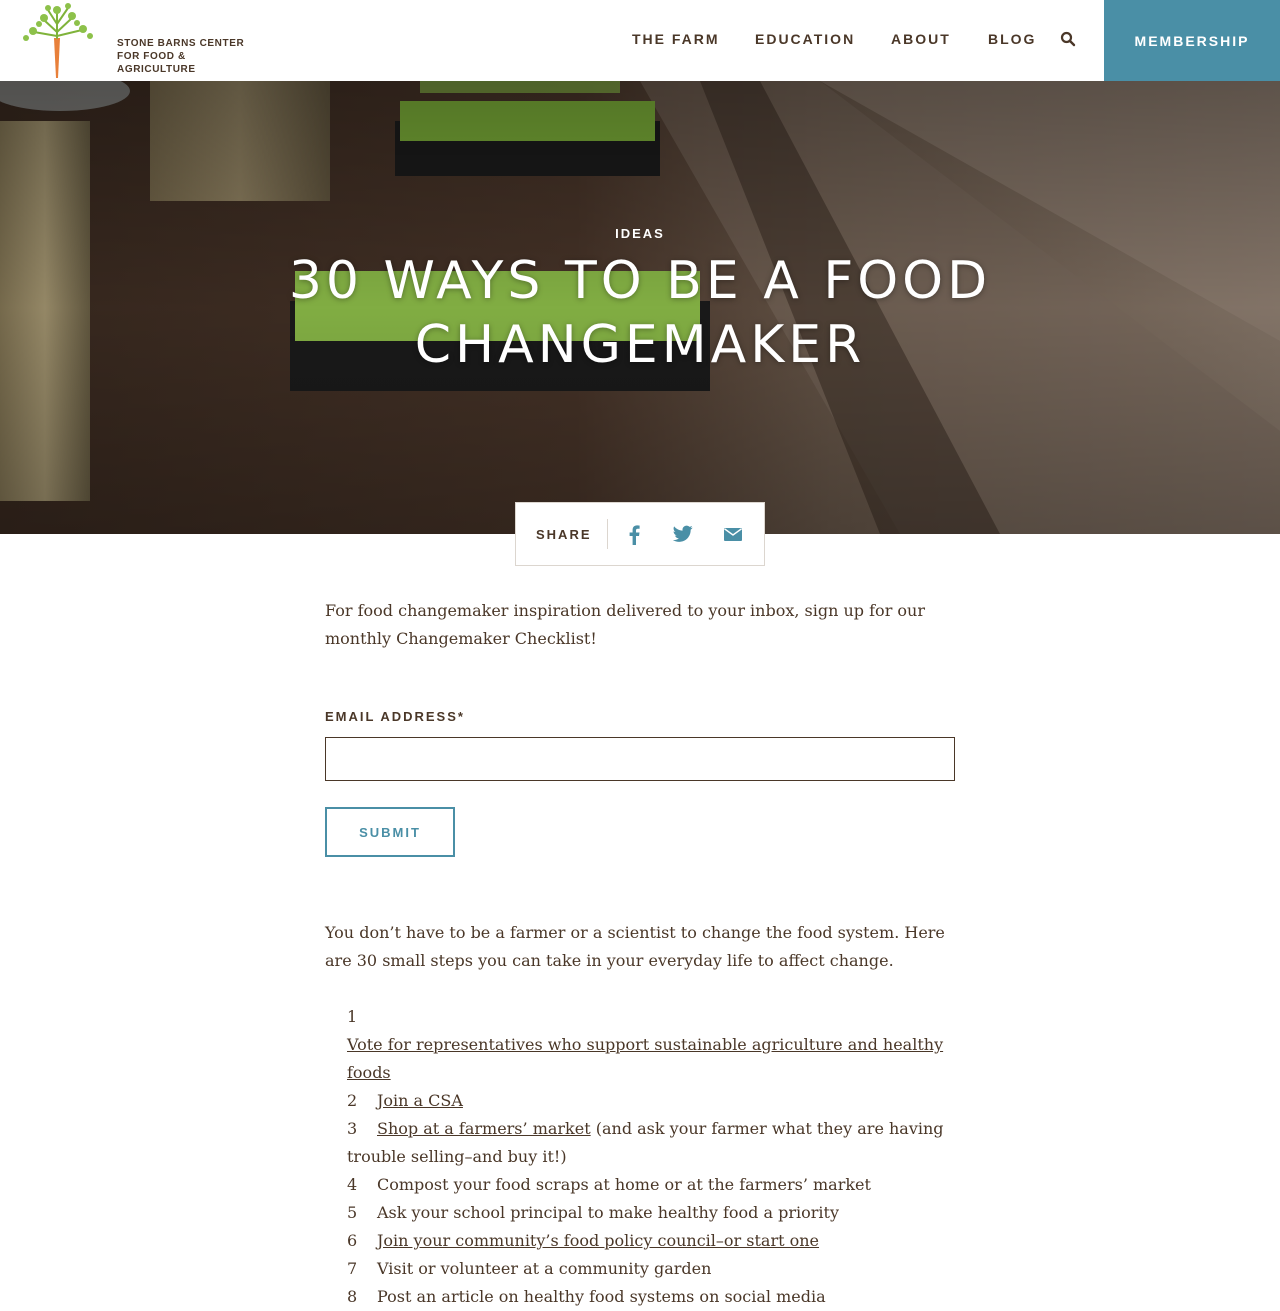 The height and width of the screenshot is (1311, 1280). What do you see at coordinates (352, 1184) in the screenshot?
I see `step-number: 4` at bounding box center [352, 1184].